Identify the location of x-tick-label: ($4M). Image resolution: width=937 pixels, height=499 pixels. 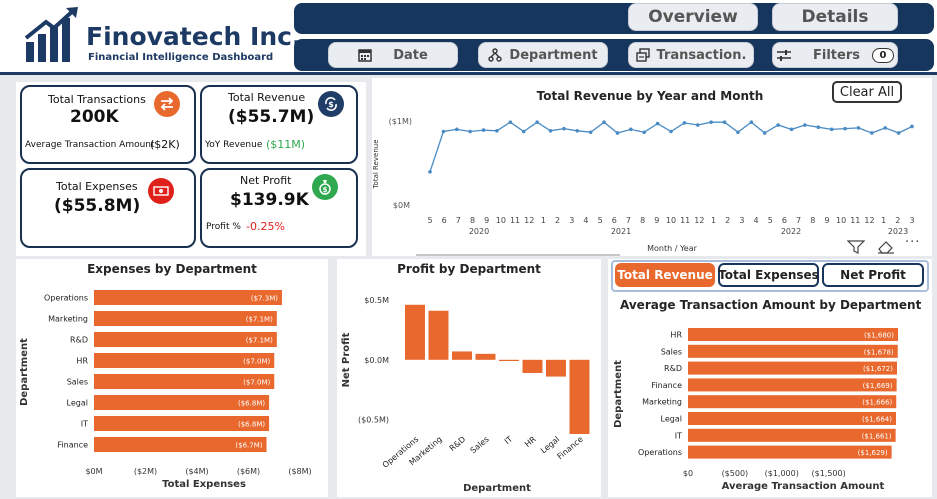
(196, 471).